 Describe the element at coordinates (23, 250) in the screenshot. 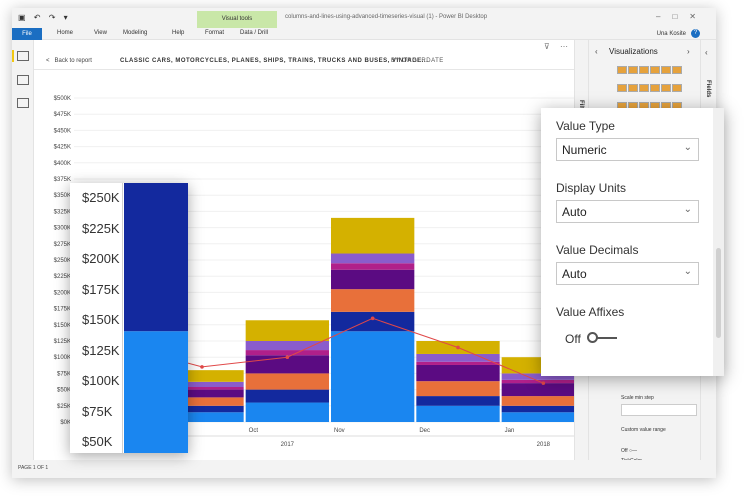

I see `view-switcher` at that location.